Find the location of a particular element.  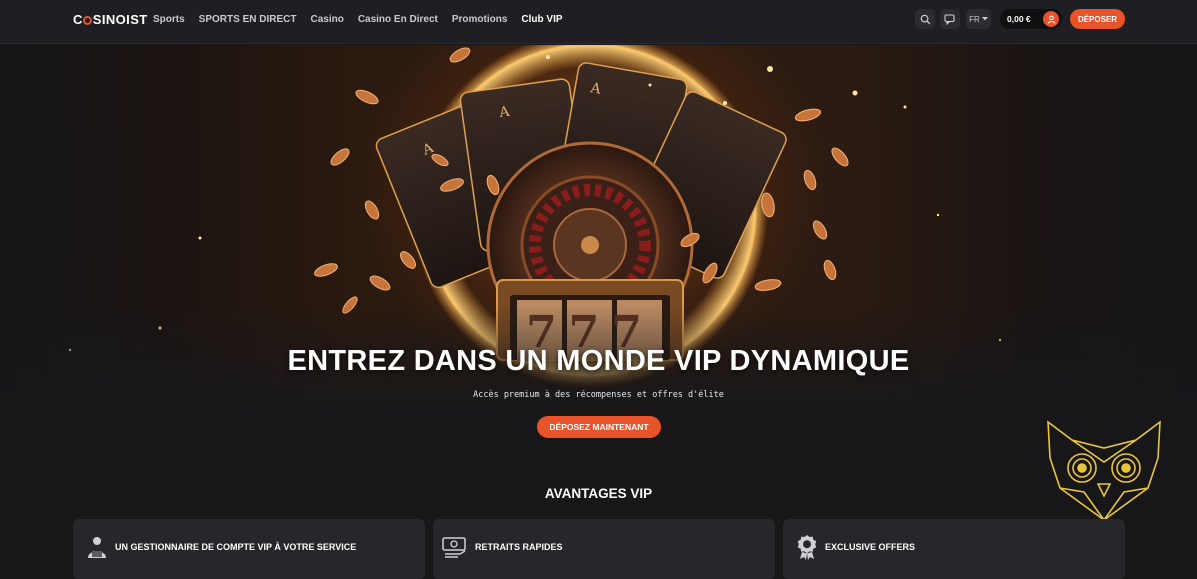

deposit-now-button: DÉPOSEZ MAINTENANT is located at coordinates (599, 427).